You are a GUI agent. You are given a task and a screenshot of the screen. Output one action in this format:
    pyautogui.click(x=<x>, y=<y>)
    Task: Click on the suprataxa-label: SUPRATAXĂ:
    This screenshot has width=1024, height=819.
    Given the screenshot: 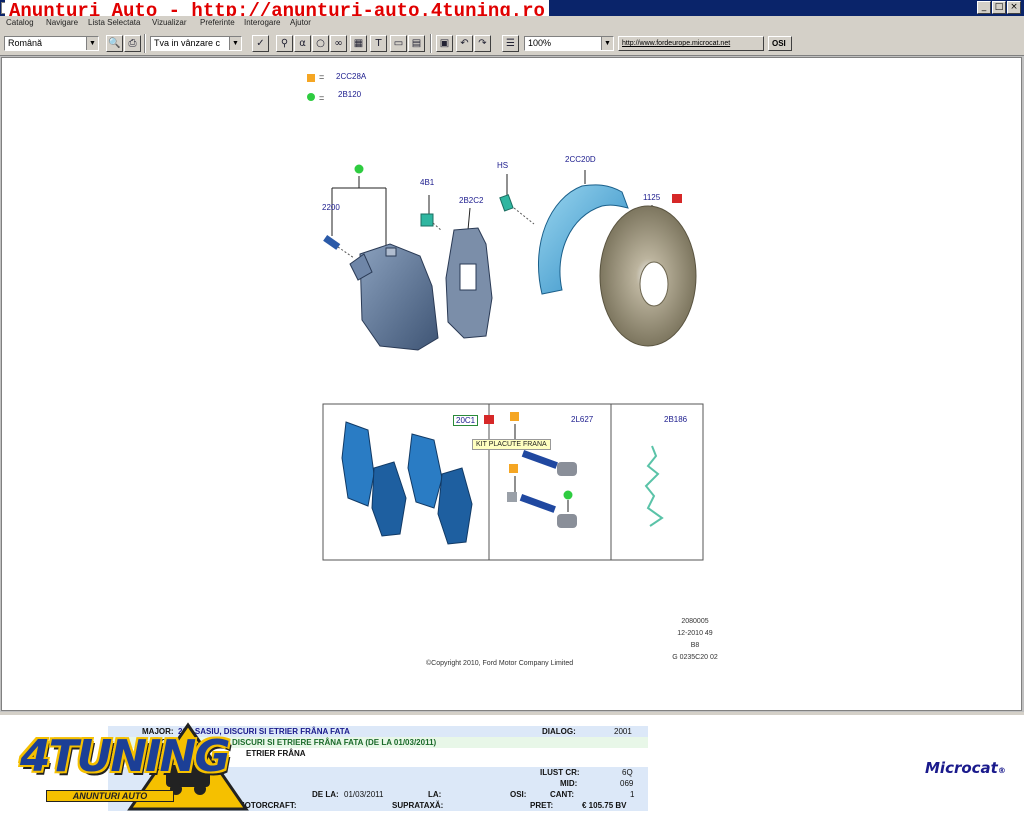 What is the action you would take?
    pyautogui.click(x=418, y=805)
    